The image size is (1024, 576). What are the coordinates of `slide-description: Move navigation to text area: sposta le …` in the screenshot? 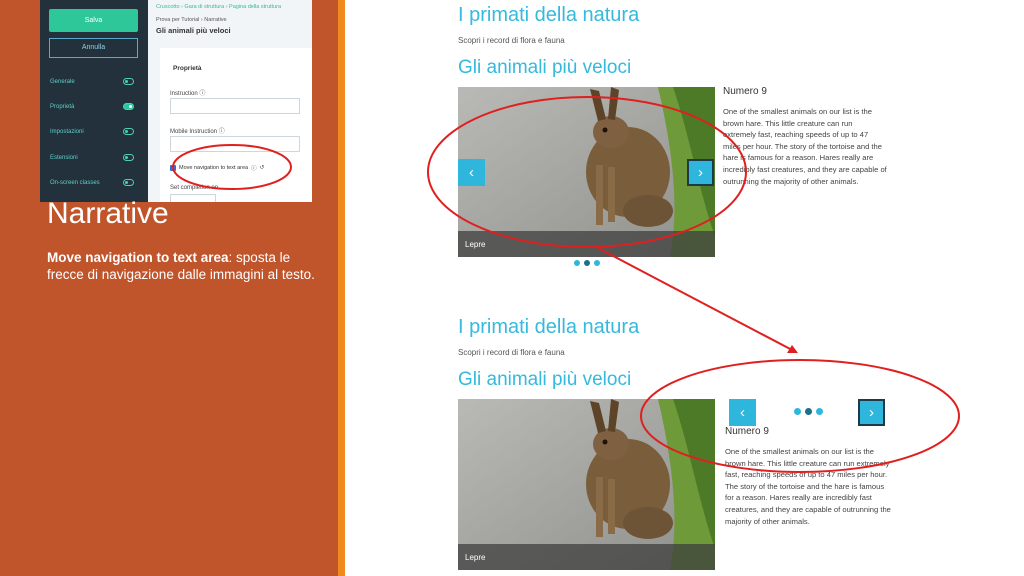 It's located at (182, 266).